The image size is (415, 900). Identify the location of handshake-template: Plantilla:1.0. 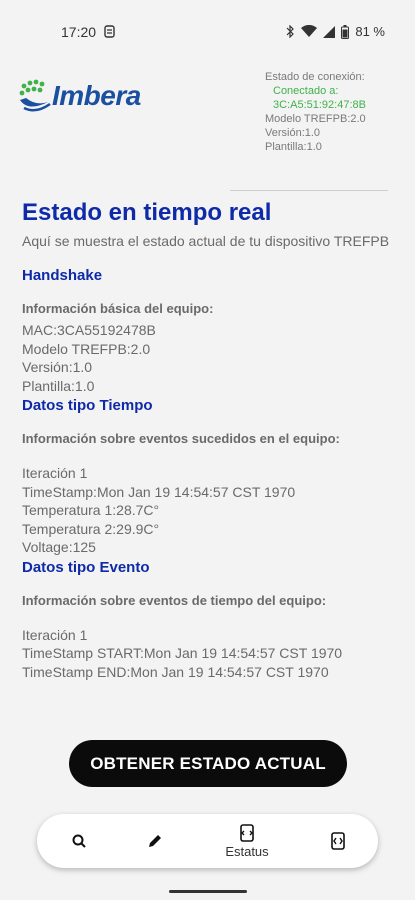
(58, 385).